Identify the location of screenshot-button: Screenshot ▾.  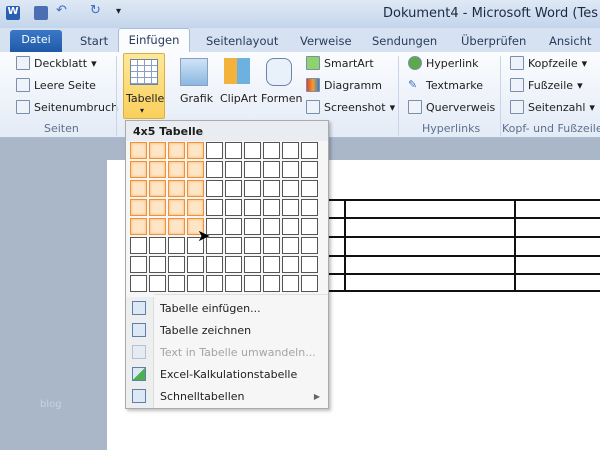
(350, 107).